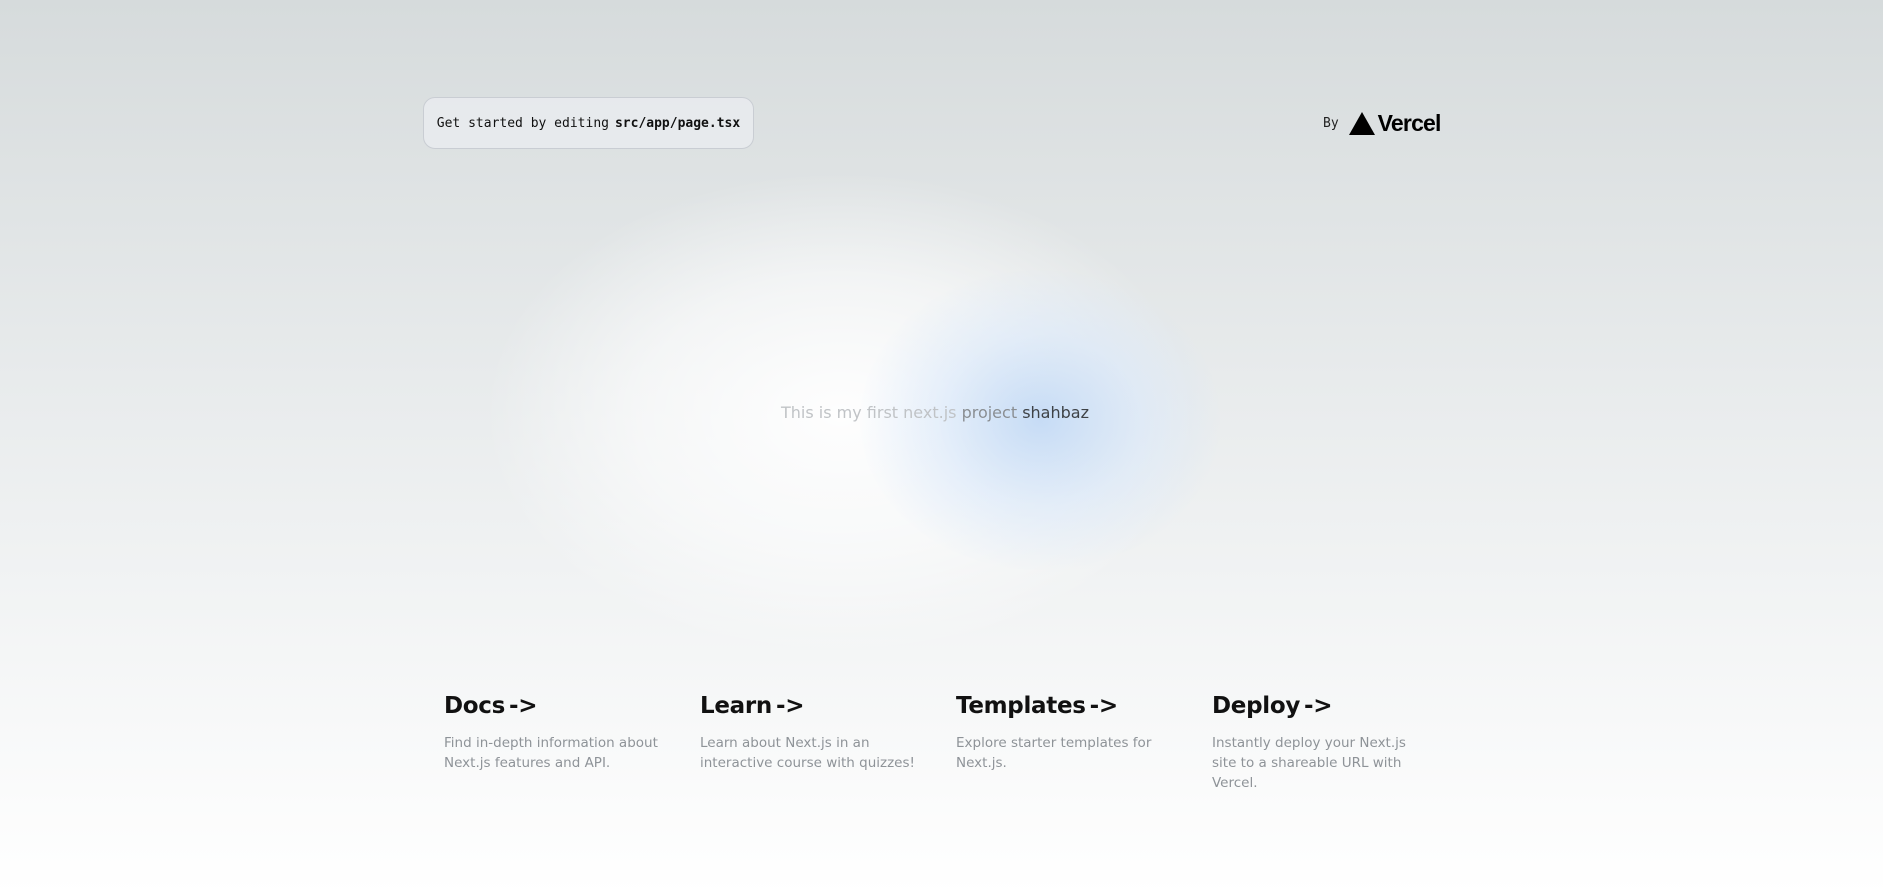 The width and height of the screenshot is (1883, 895). I want to click on vercel-wordmark: Vercel, so click(1409, 122).